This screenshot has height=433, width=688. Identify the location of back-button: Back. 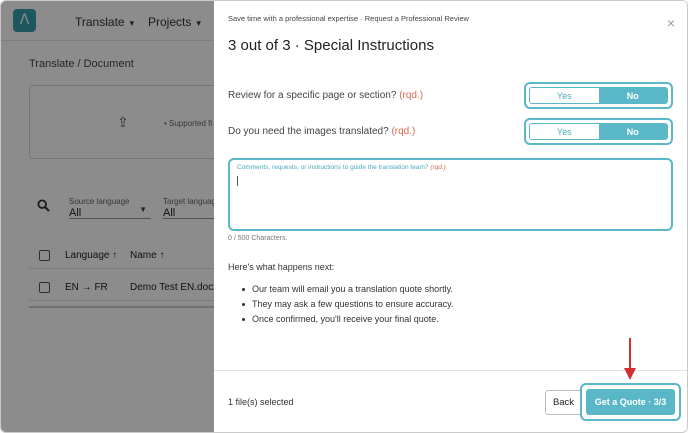
(563, 402).